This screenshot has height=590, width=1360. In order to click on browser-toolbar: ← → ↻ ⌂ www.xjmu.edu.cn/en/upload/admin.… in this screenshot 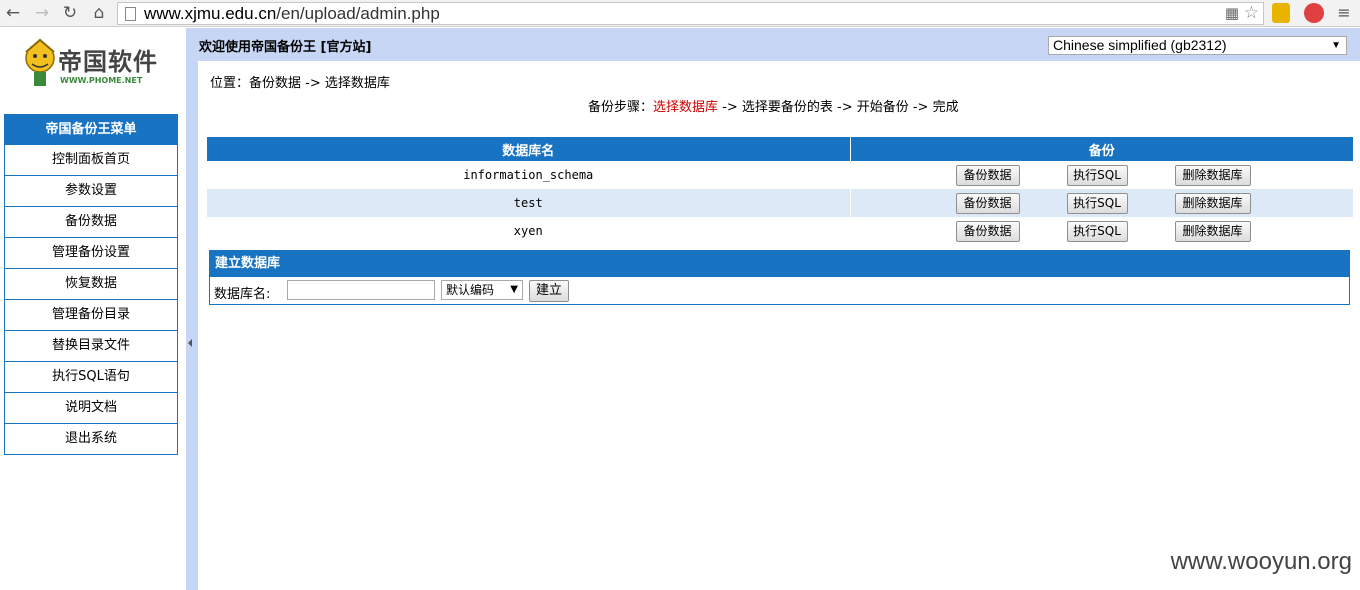, I will do `click(680, 13)`.